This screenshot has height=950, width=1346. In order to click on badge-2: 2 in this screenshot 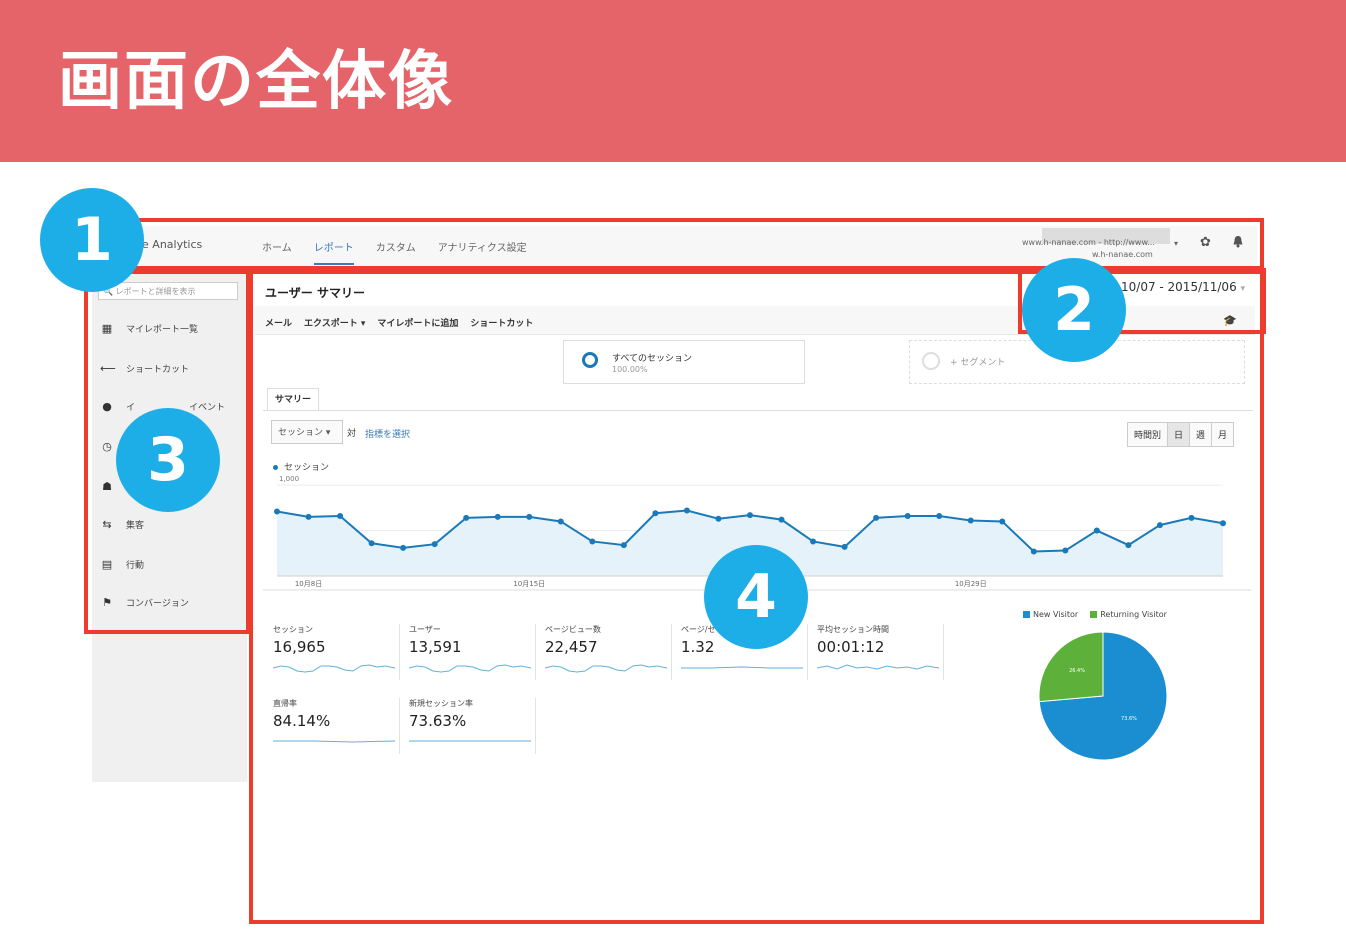, I will do `click(1074, 310)`.